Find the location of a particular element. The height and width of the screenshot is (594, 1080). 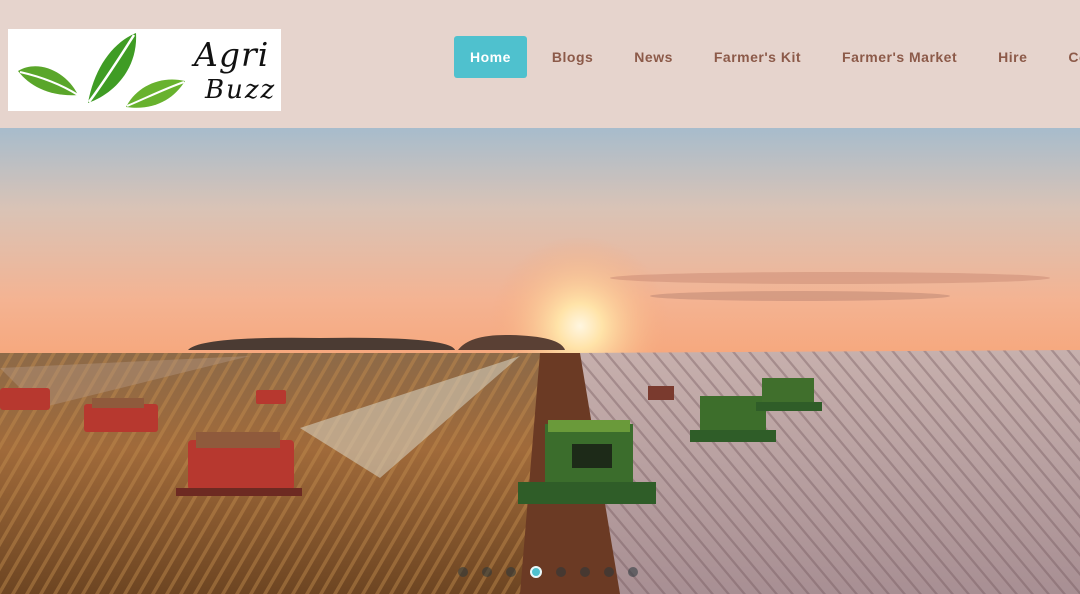

nav-hire: Hire is located at coordinates (1012, 57).